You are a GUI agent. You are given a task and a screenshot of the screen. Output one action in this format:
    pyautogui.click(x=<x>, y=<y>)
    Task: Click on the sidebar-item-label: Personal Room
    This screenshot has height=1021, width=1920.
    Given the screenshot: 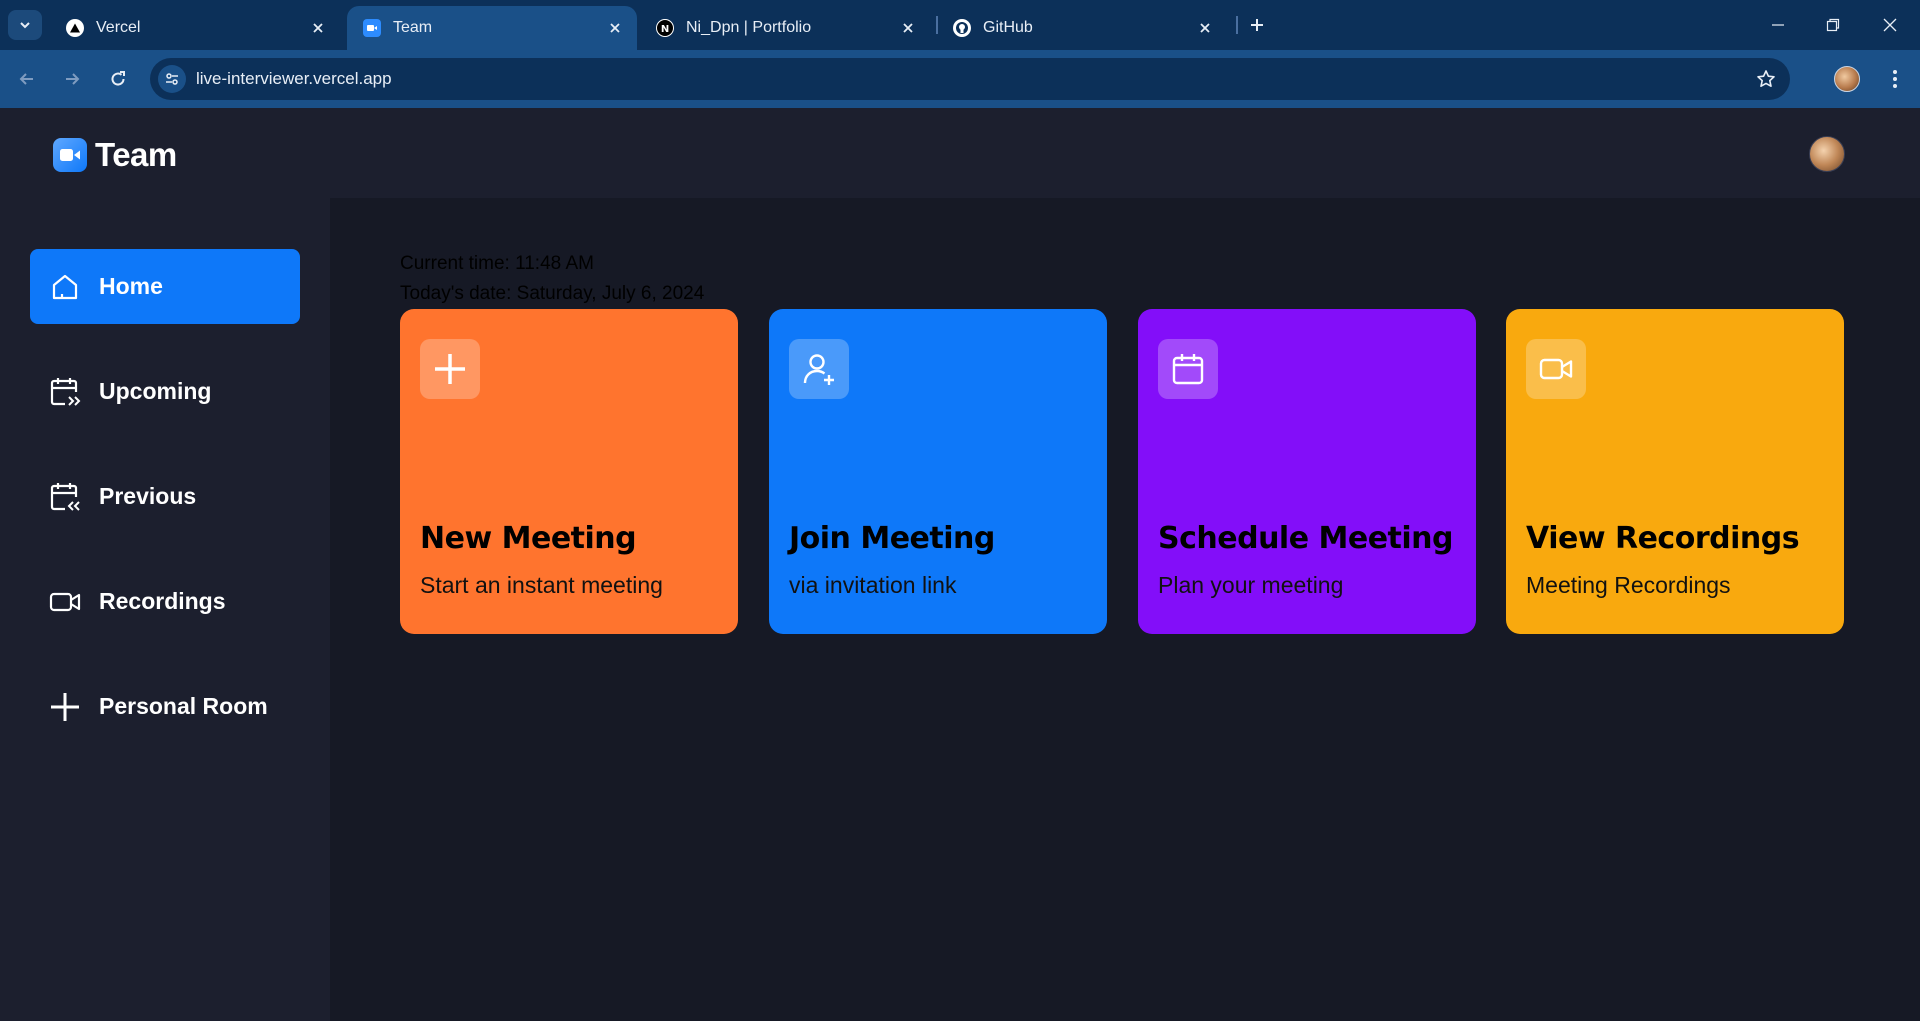 What is the action you would take?
    pyautogui.click(x=183, y=706)
    